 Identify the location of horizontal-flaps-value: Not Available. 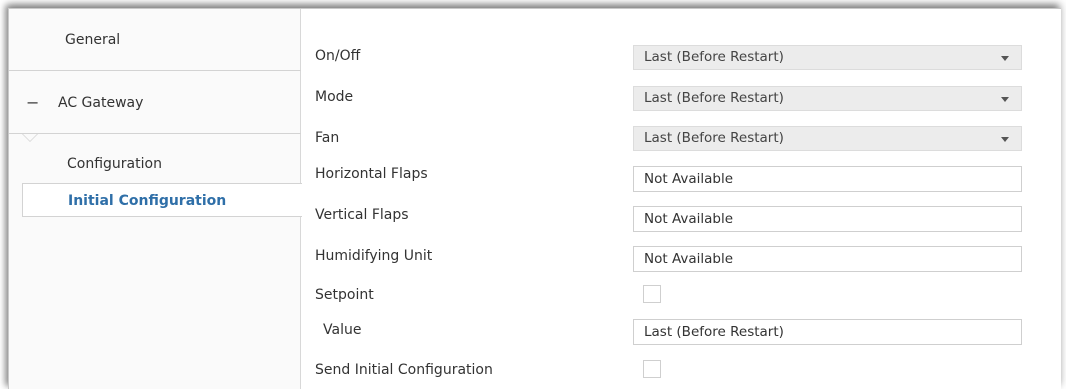
(689, 179).